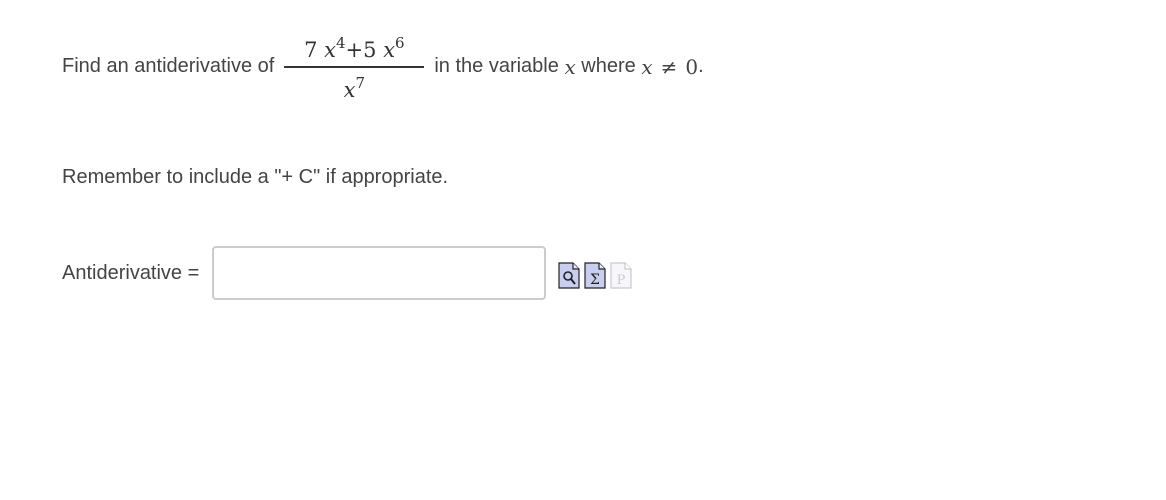  What do you see at coordinates (669, 66) in the screenshot?
I see `not-equal-sign: ≠` at bounding box center [669, 66].